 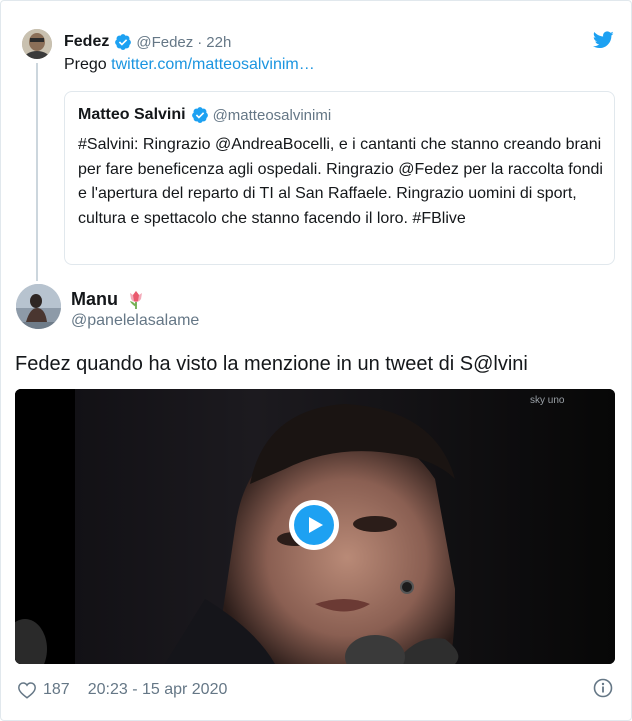 I want to click on tweet-author-handle: @panelelasalame, so click(x=135, y=321).